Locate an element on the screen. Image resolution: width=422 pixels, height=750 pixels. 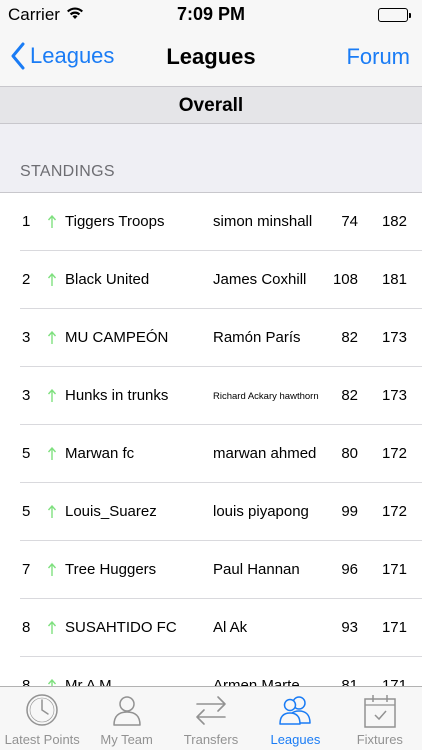
table-row: 1 Tiggers Troops simon minshall 74 182 is located at coordinates (211, 222).